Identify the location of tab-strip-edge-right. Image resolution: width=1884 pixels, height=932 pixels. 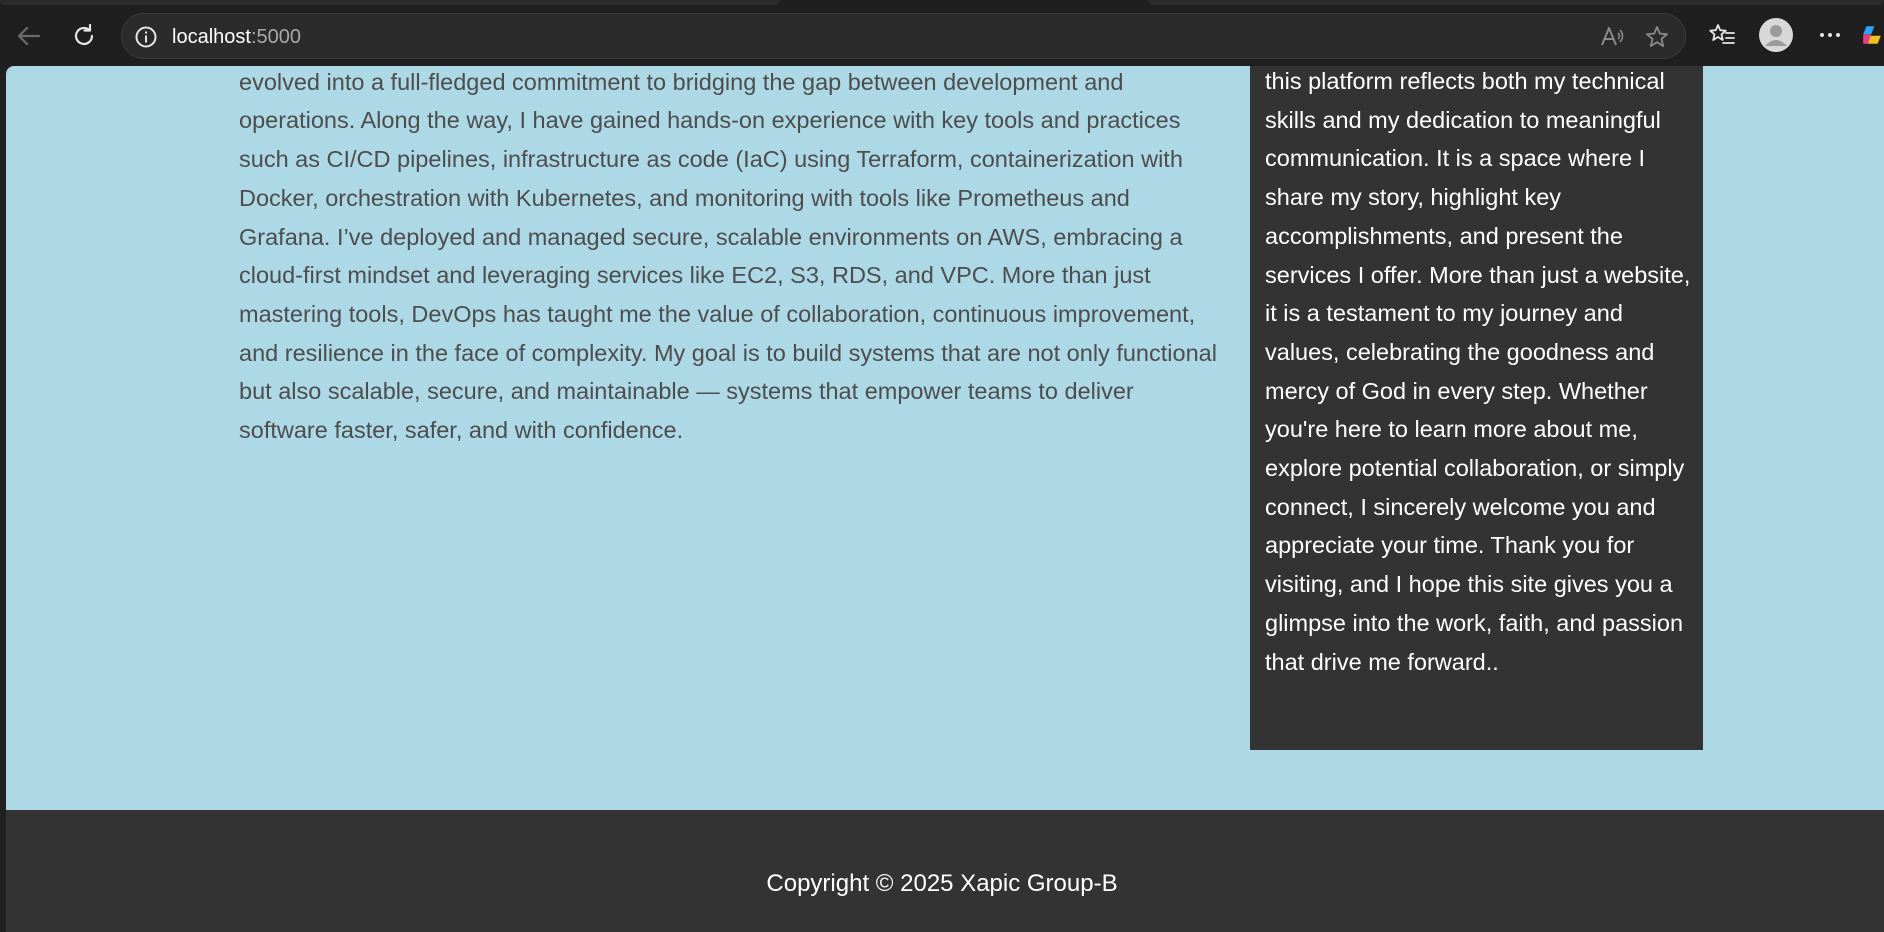
(1516, 2).